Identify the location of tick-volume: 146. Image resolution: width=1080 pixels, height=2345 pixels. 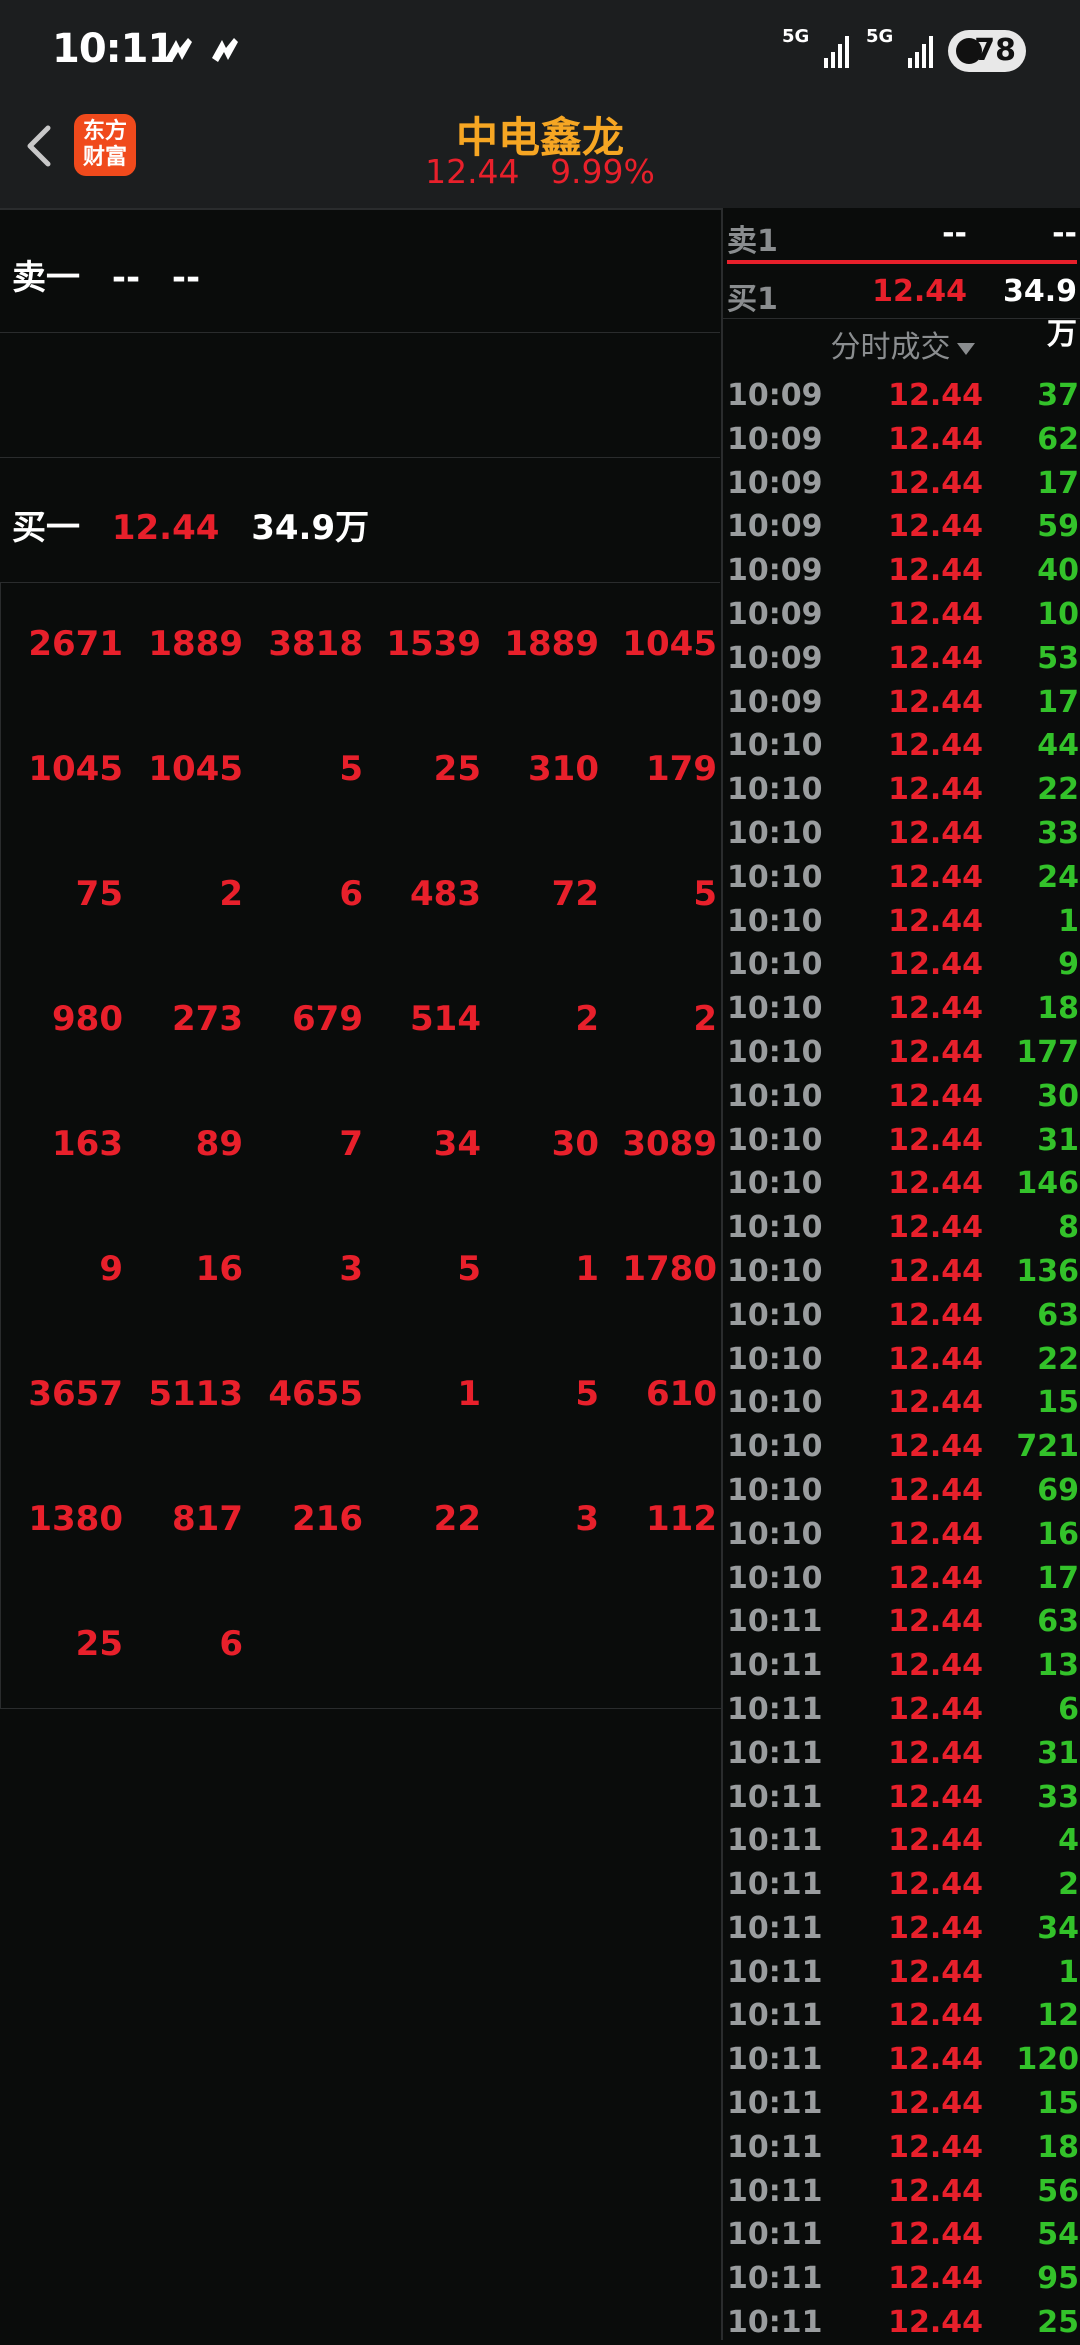
(1047, 1184).